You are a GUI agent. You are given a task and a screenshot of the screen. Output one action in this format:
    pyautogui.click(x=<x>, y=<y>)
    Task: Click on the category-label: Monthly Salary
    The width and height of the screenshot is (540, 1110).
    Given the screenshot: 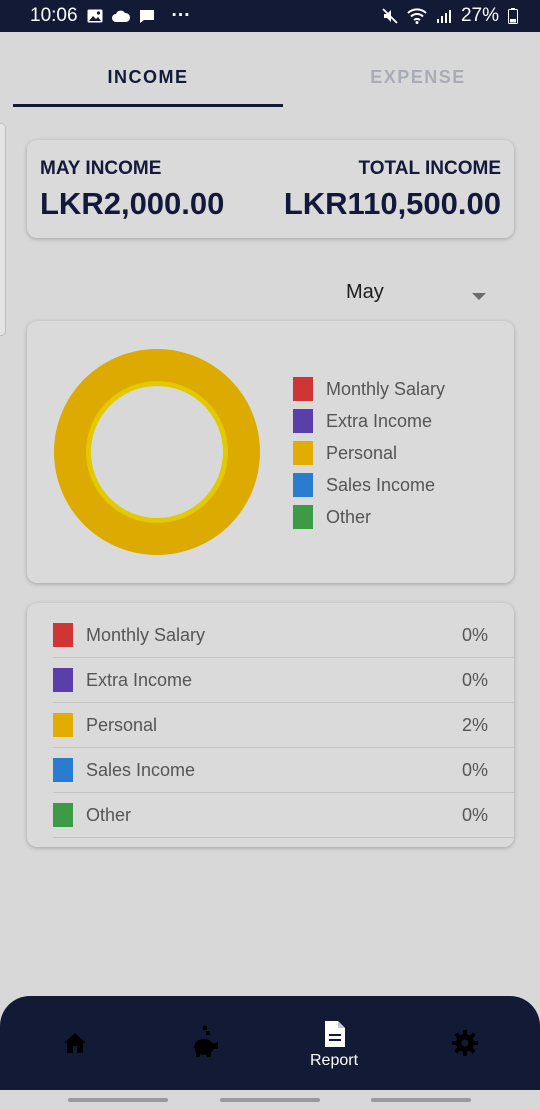 What is the action you would take?
    pyautogui.click(x=146, y=634)
    